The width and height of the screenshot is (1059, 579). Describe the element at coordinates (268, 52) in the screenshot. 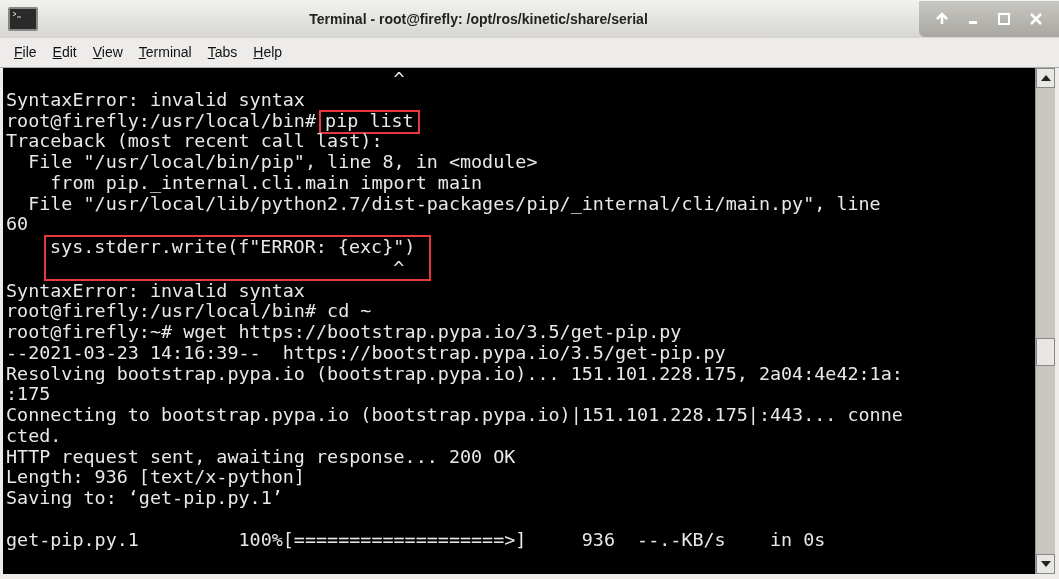

I see `menu-item: Help` at that location.